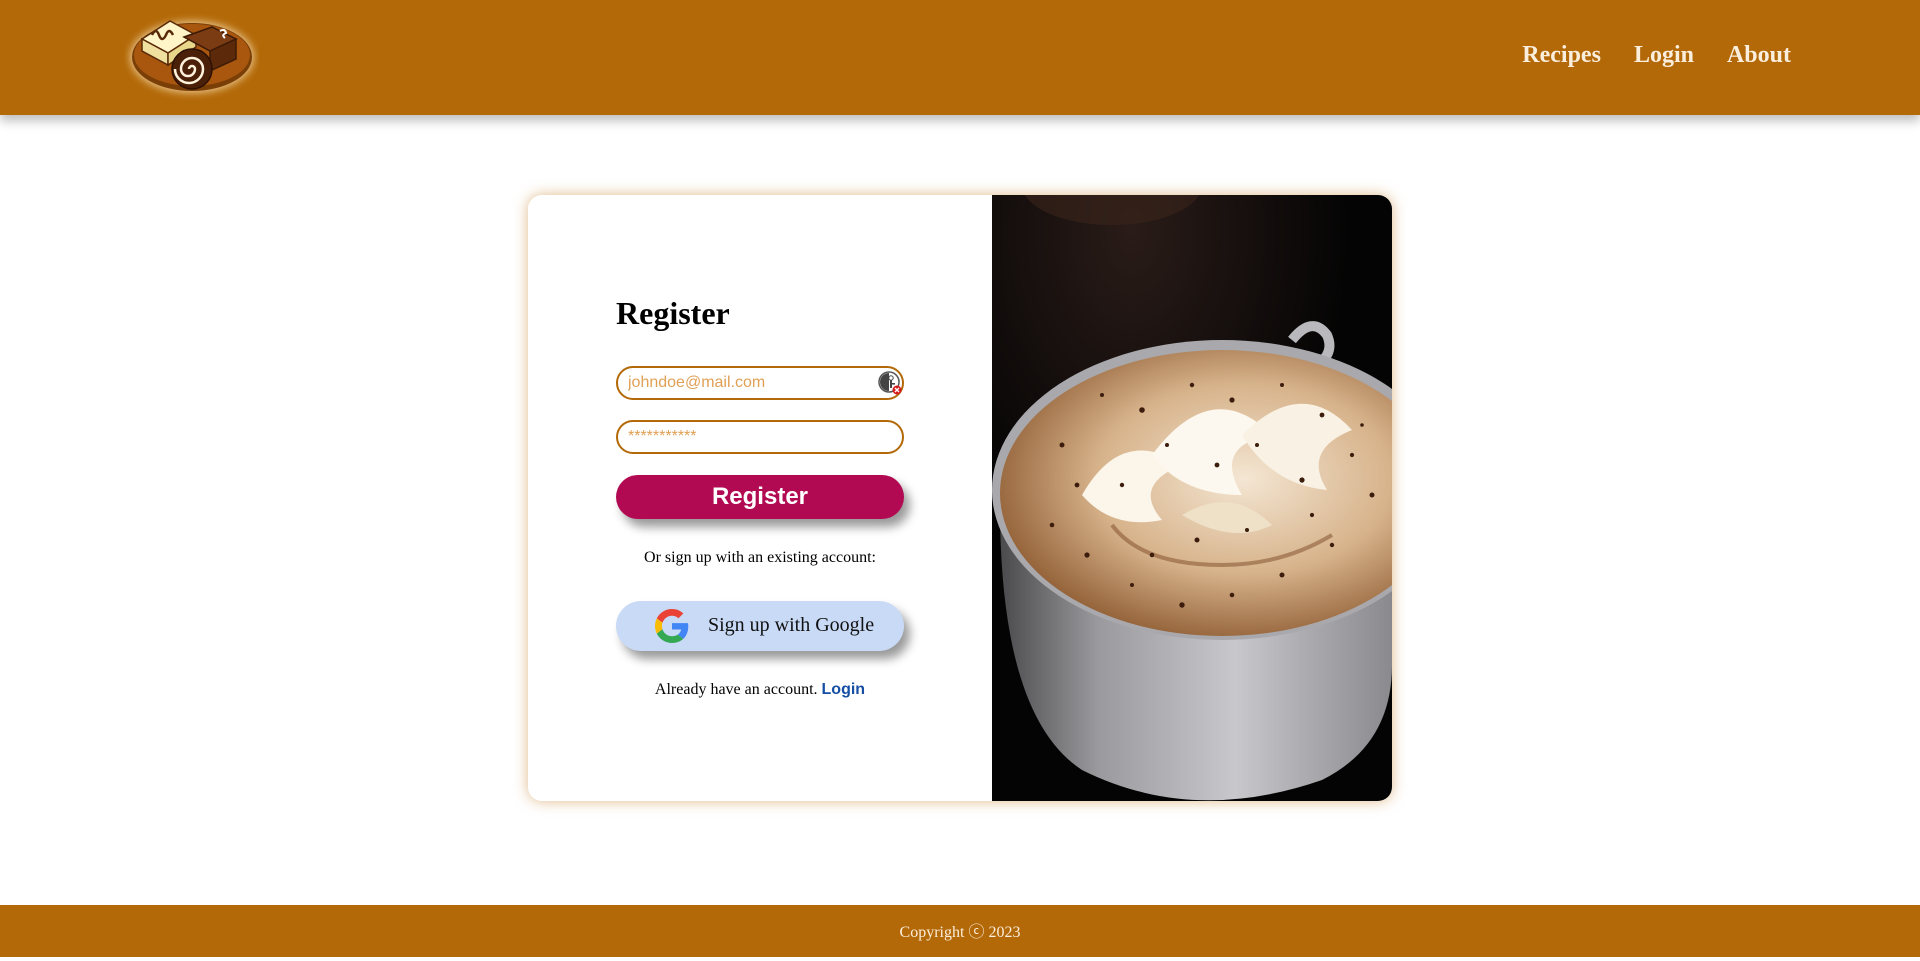  I want to click on site-logo, so click(191, 56).